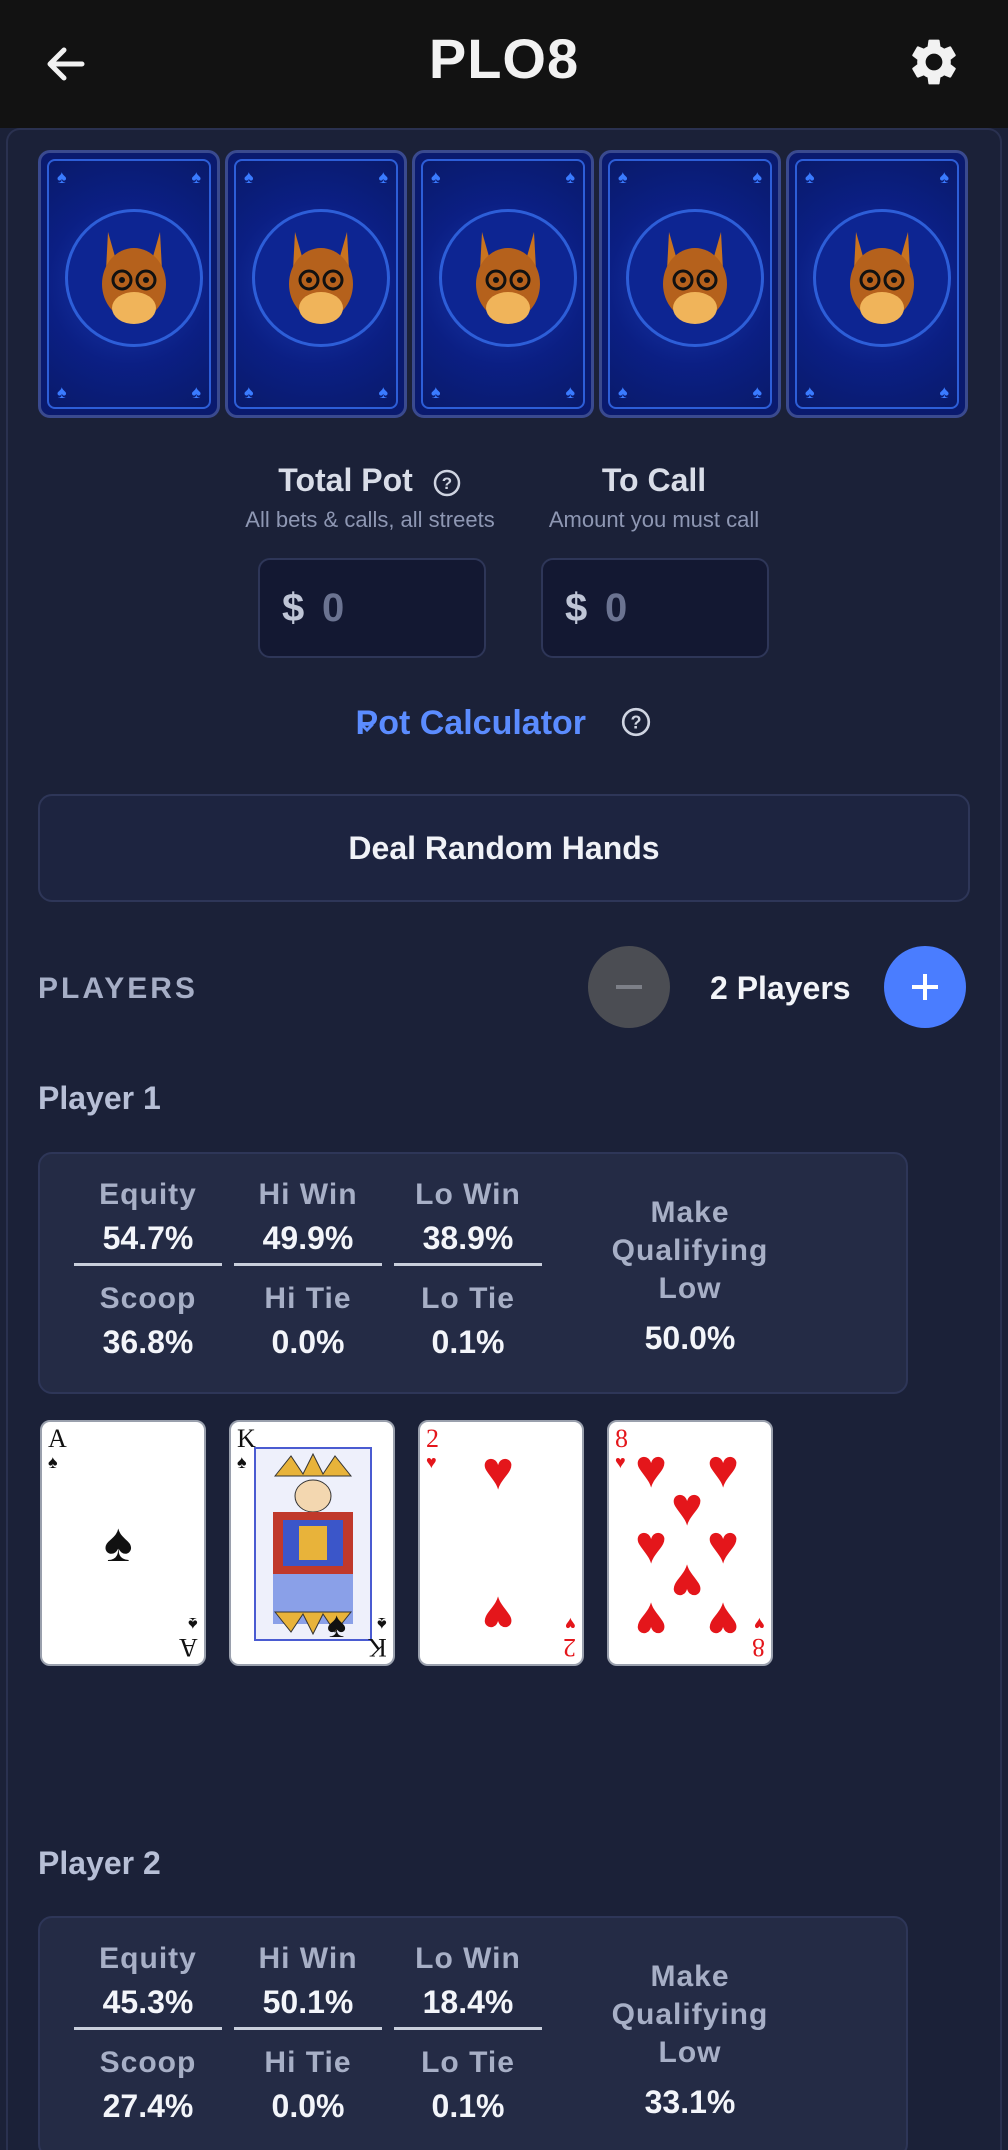 The width and height of the screenshot is (1008, 2150). What do you see at coordinates (504, 58) in the screenshot?
I see `page-title: PLO8` at bounding box center [504, 58].